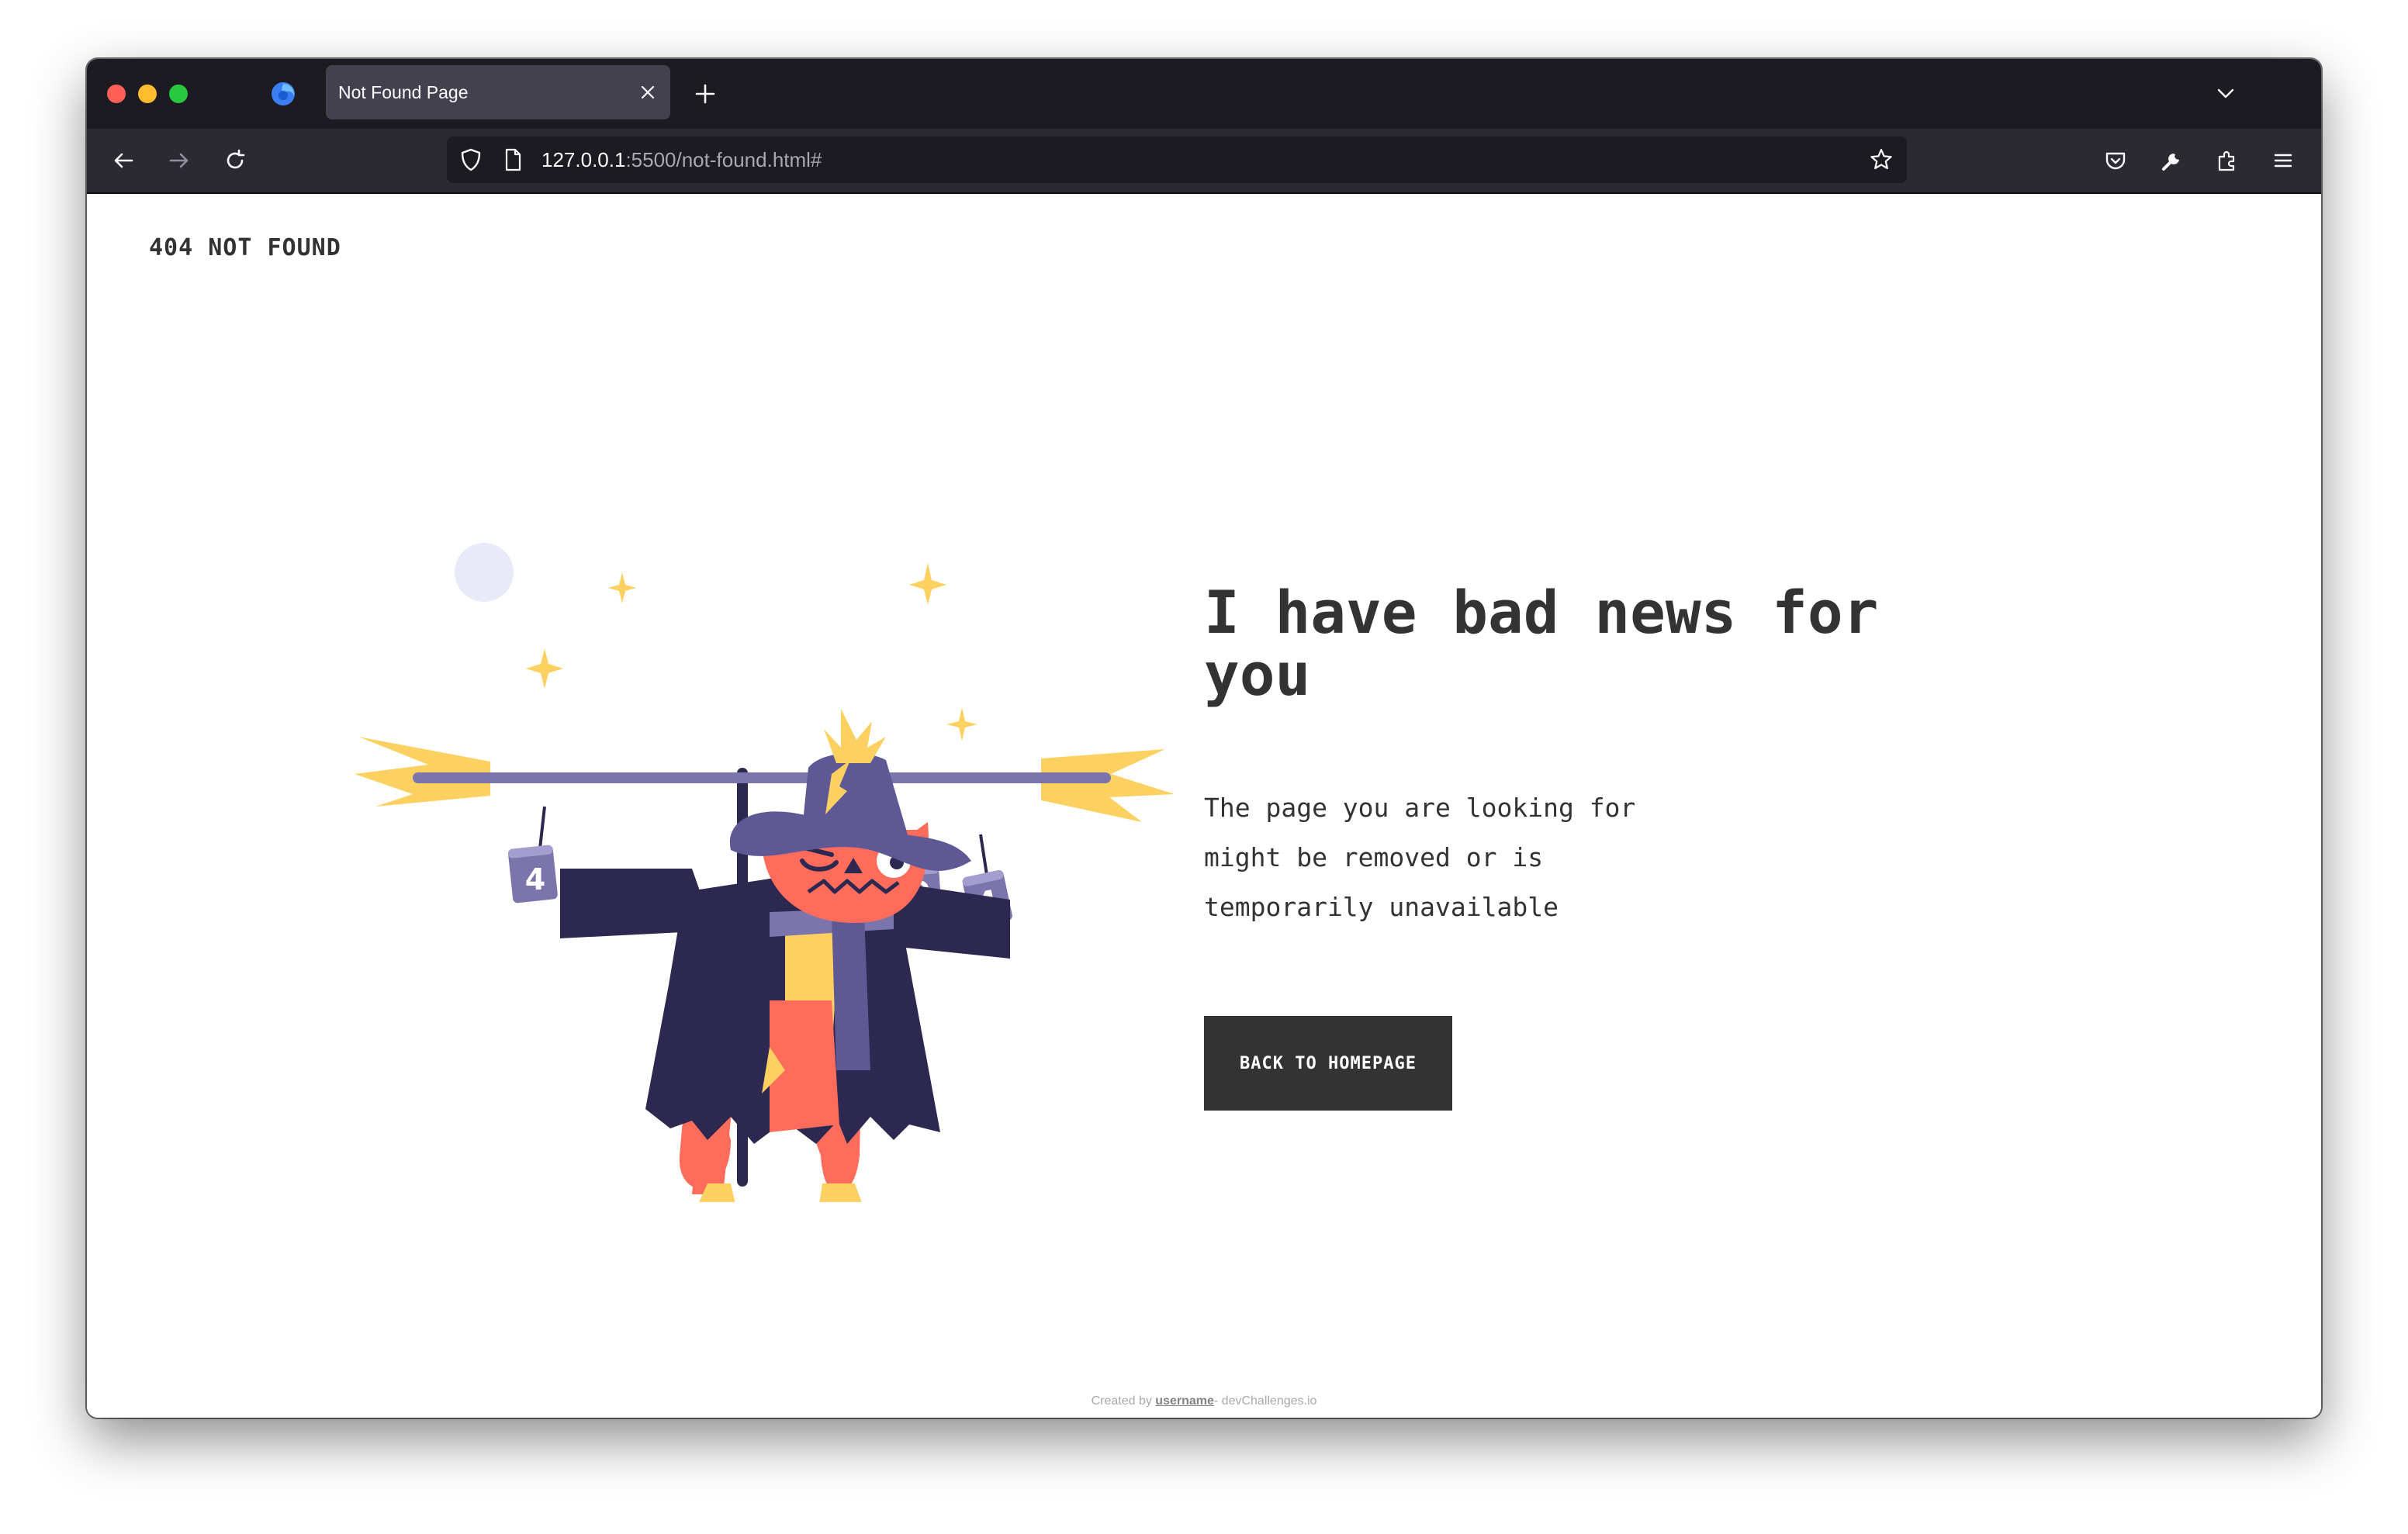  I want to click on reload-icon, so click(235, 160).